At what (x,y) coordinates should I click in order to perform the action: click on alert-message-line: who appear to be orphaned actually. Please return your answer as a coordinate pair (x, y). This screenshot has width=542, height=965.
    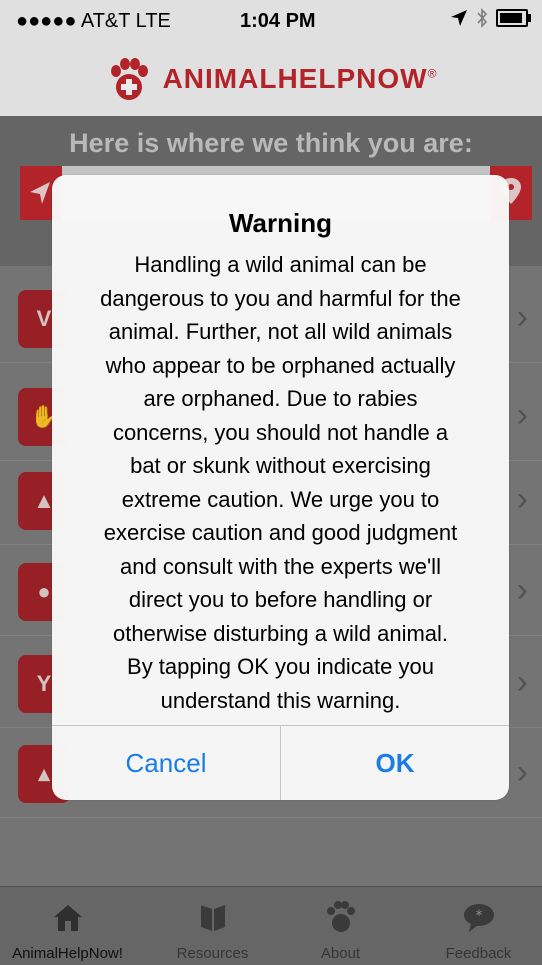
    Looking at the image, I should click on (280, 365).